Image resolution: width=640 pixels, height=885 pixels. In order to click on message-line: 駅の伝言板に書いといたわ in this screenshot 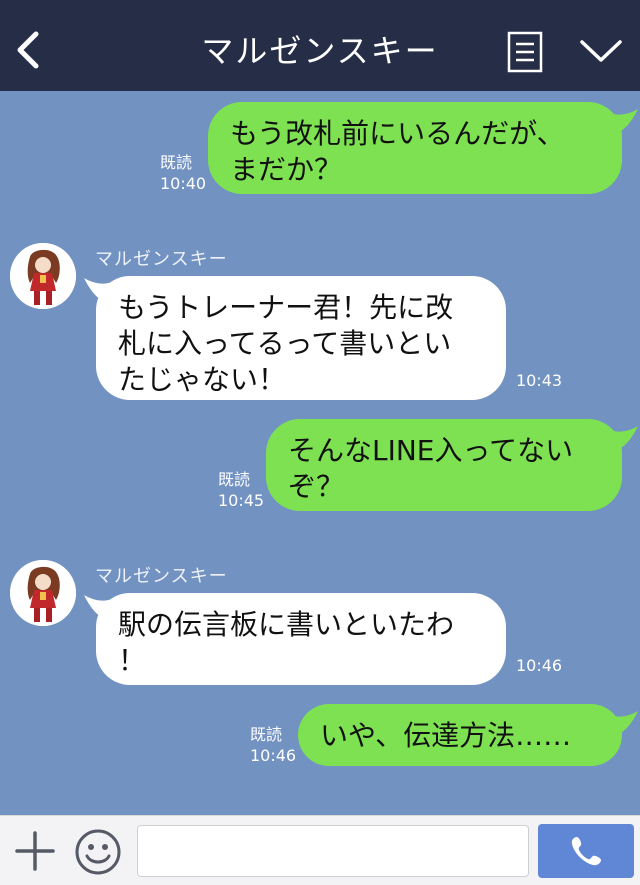, I will do `click(286, 624)`.